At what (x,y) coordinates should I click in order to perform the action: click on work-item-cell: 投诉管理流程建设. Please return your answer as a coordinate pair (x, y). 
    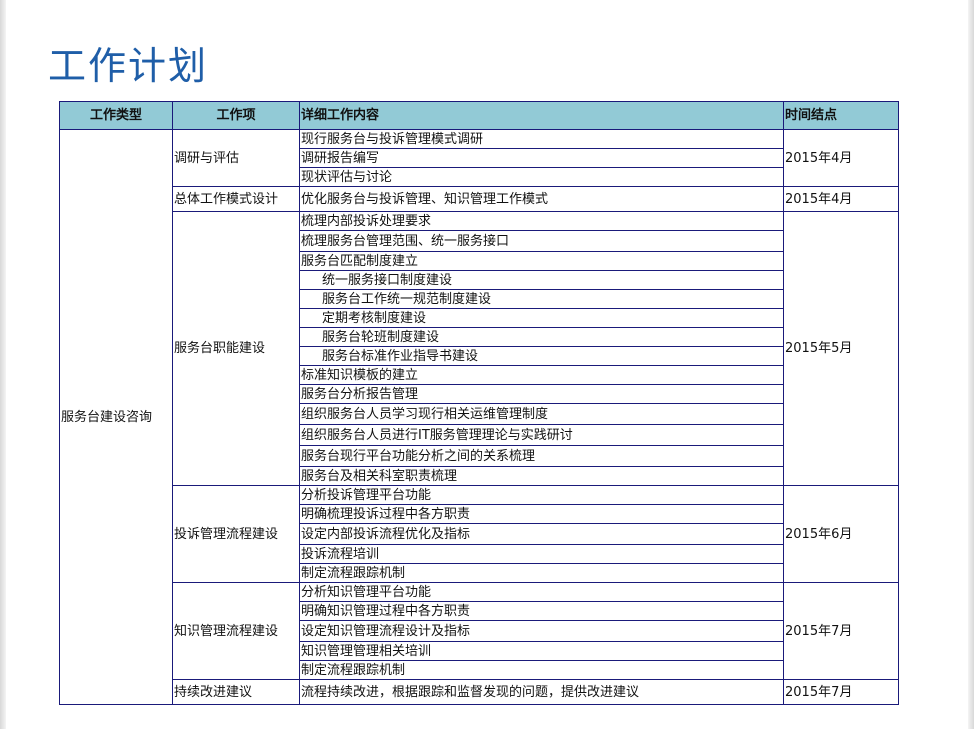
    Looking at the image, I should click on (236, 534).